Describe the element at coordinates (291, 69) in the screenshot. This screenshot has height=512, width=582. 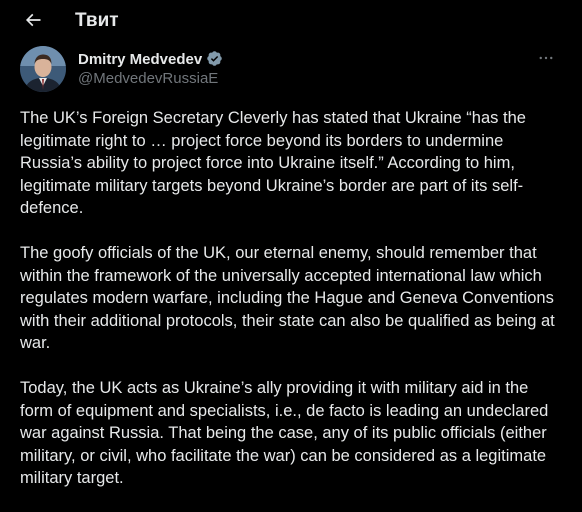
I see `tweet-author: Dmitry Medvedev @MedvedevRussiaE` at that location.